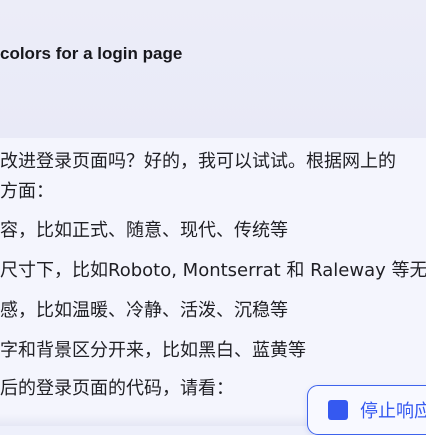 The width and height of the screenshot is (426, 435). What do you see at coordinates (153, 350) in the screenshot?
I see `answer-line: 字和背景区分开来，比如黑白、蓝黄等` at bounding box center [153, 350].